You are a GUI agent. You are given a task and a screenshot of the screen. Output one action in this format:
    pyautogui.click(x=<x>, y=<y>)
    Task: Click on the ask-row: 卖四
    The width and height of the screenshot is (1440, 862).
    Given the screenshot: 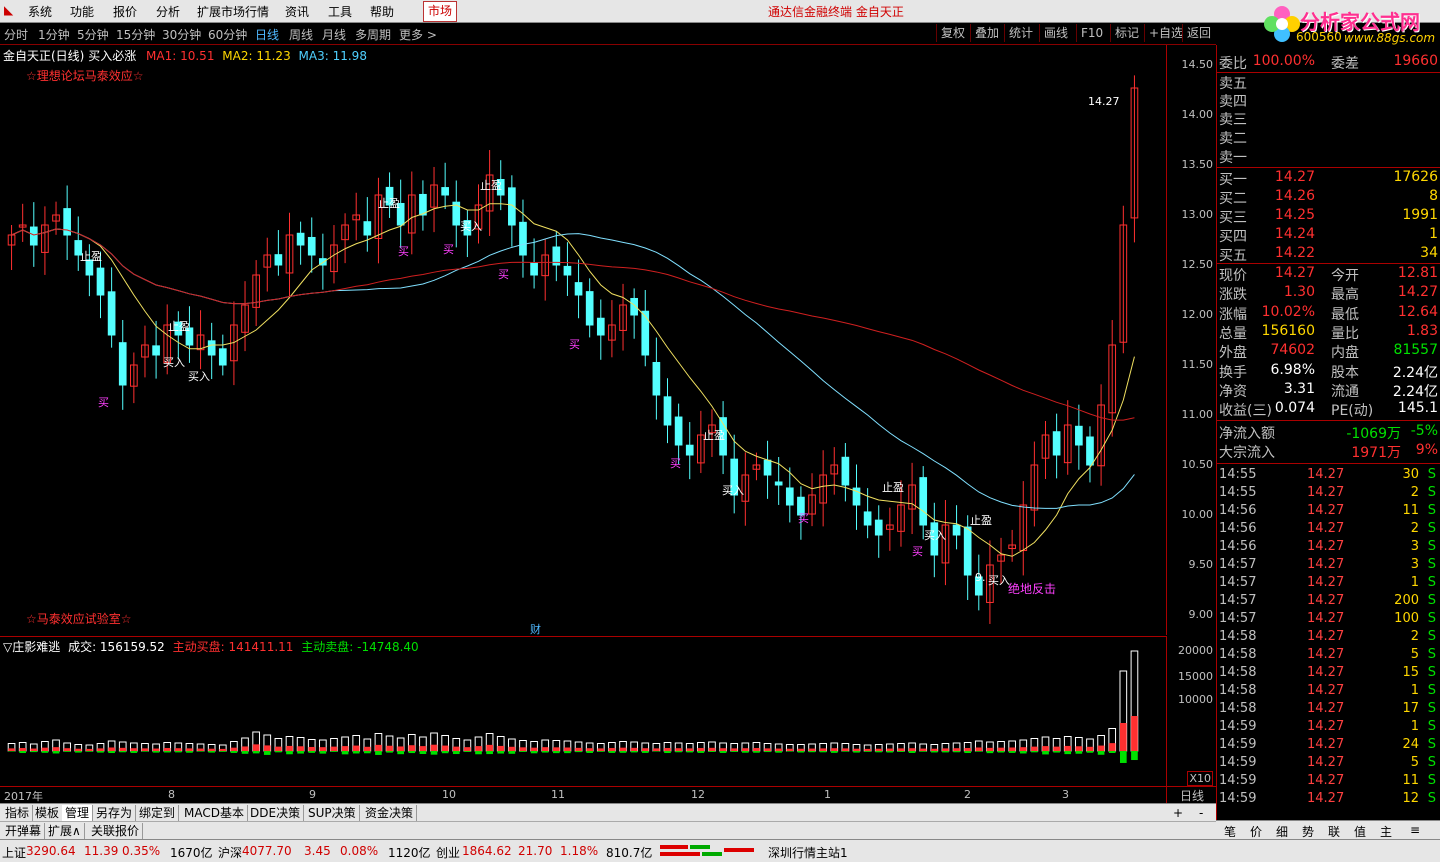 What is the action you would take?
    pyautogui.click(x=1328, y=100)
    